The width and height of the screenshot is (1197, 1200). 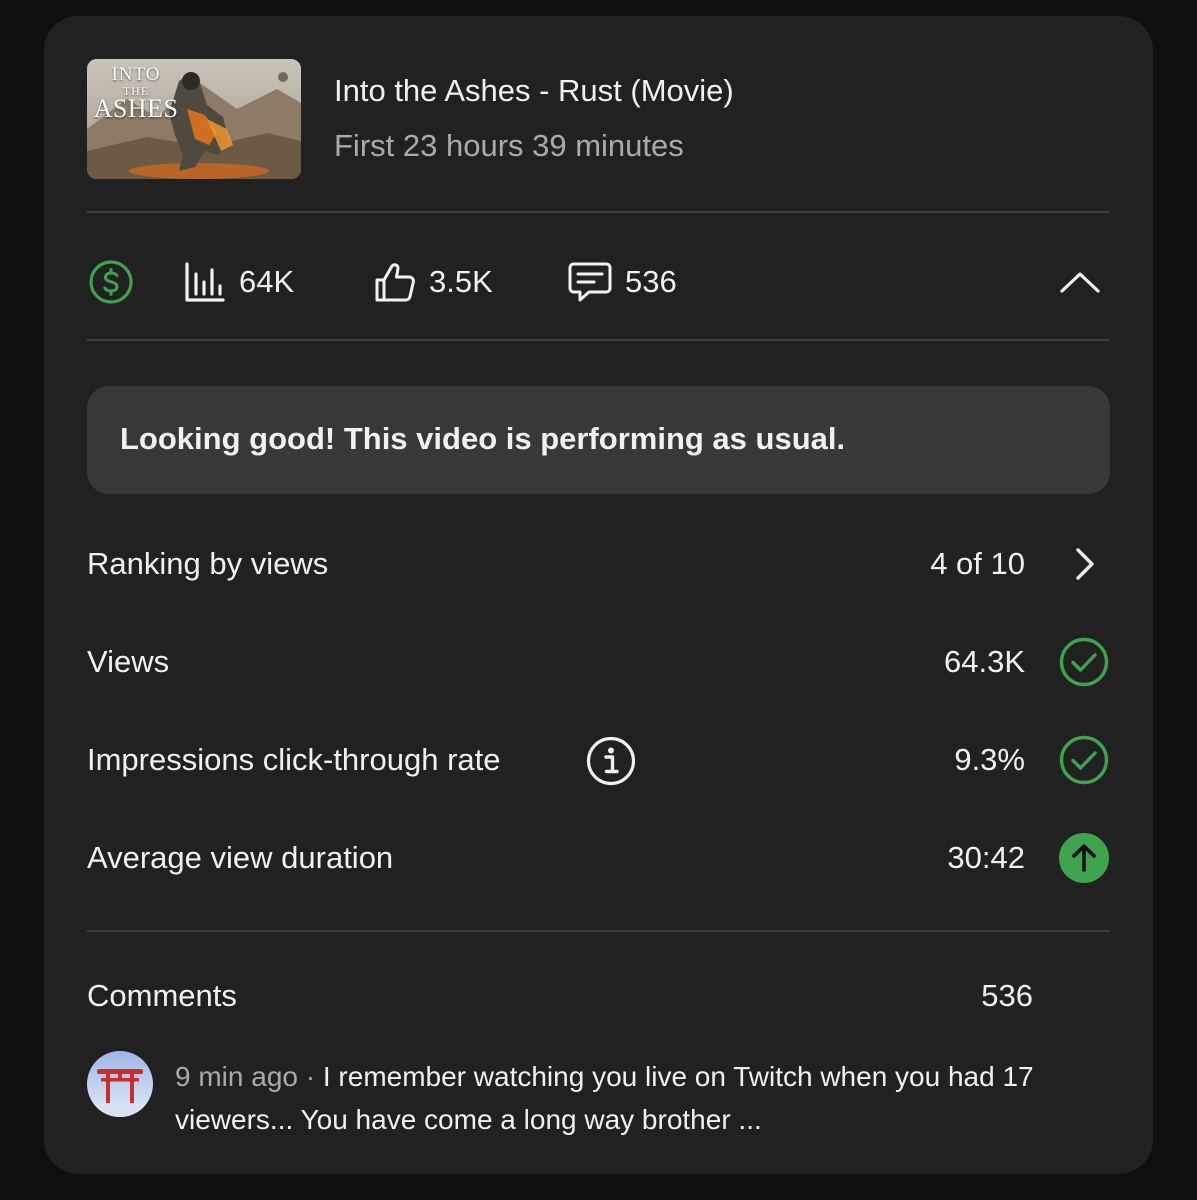 What do you see at coordinates (590, 282) in the screenshot?
I see `comment-icon` at bounding box center [590, 282].